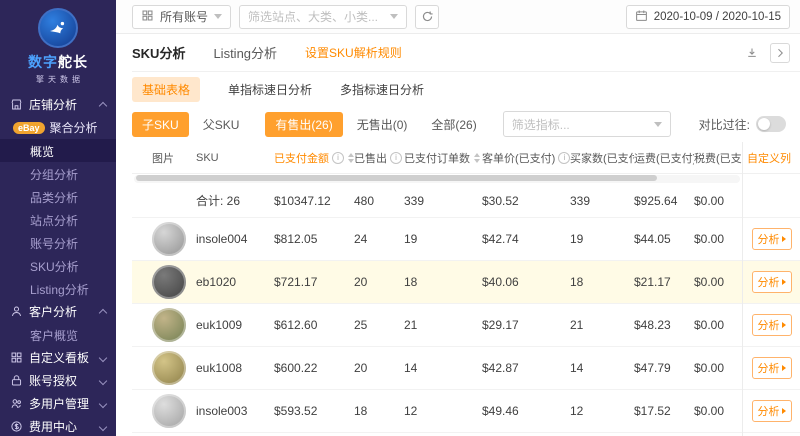  Describe the element at coordinates (222, 411) in the screenshot. I see `sku-cell: insole003` at that location.